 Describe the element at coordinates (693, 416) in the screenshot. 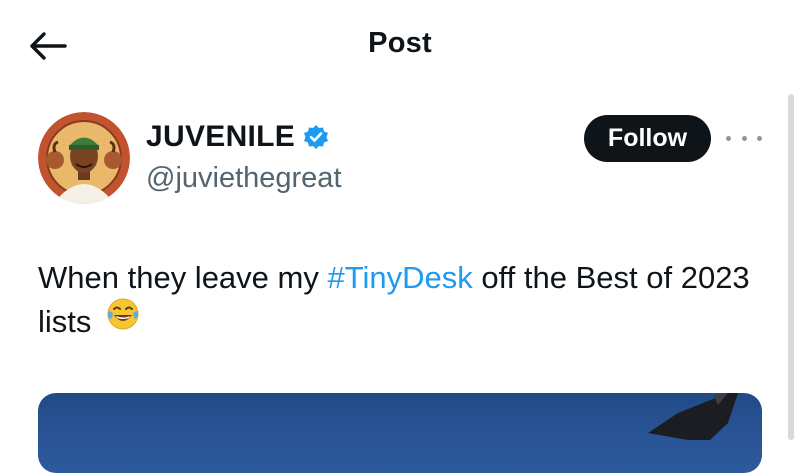

I see `media-image` at that location.